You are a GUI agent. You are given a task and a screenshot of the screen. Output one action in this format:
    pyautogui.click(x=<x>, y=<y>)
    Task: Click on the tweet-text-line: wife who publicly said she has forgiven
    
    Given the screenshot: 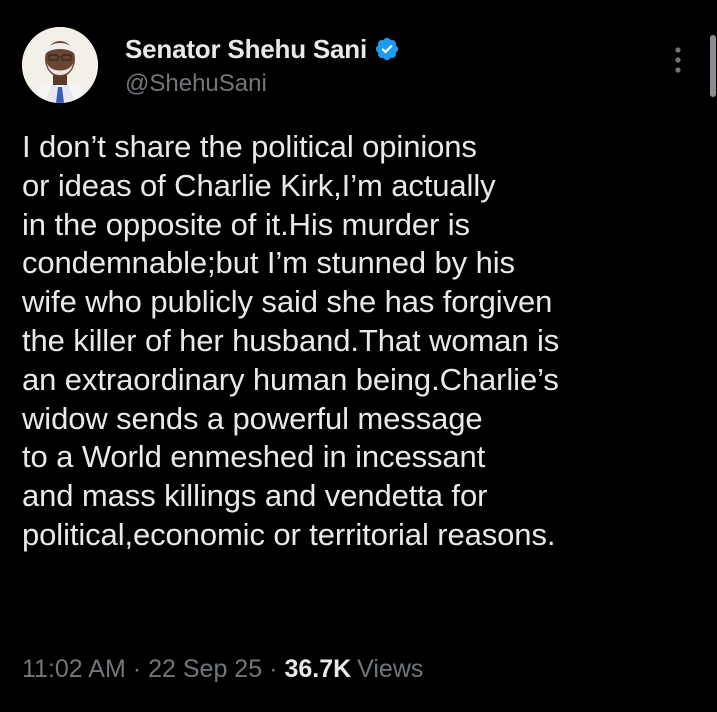 What is the action you would take?
    pyautogui.click(x=287, y=302)
    